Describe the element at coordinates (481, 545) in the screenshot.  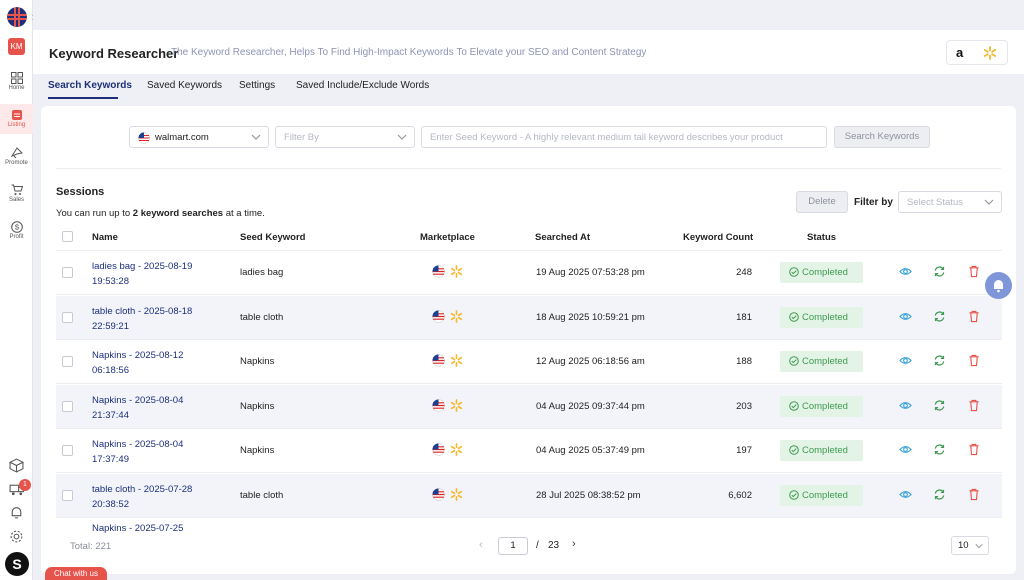
I see `previous-page-button: ‹` at that location.